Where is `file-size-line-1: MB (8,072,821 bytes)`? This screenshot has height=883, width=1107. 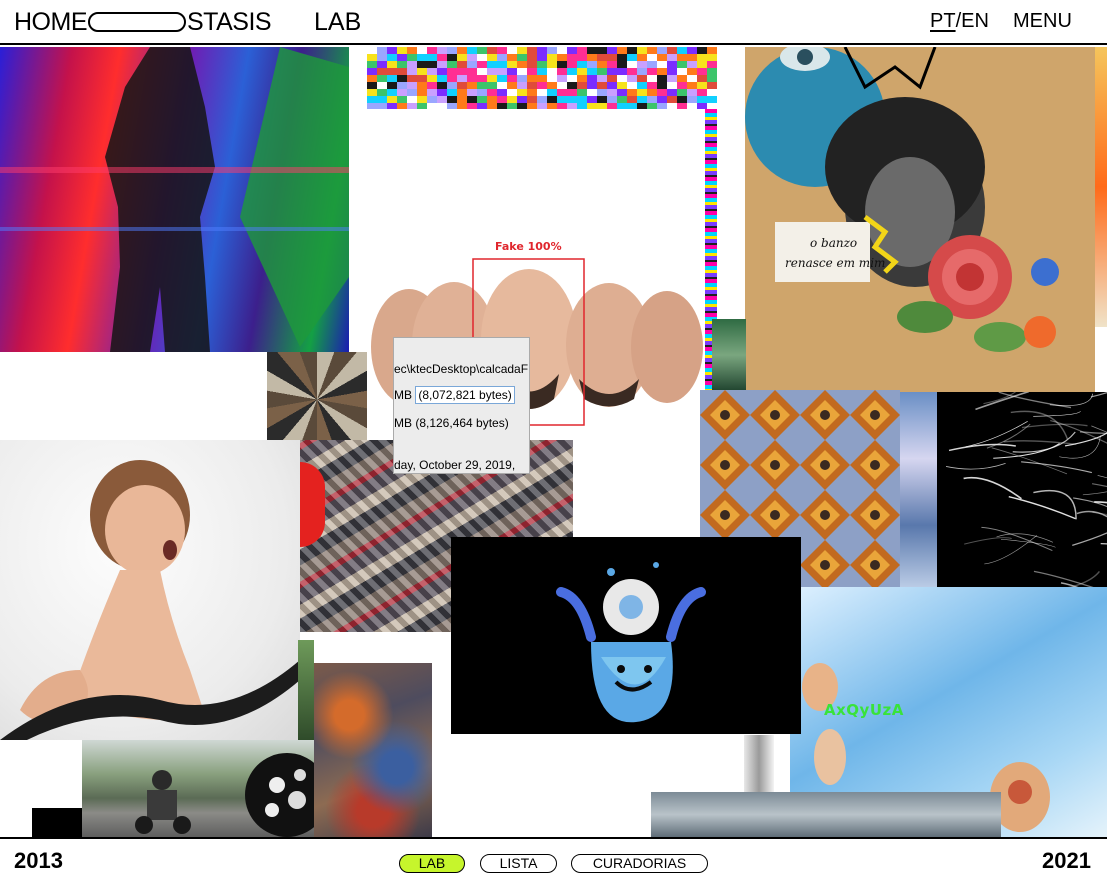 file-size-line-1: MB (8,072,821 bytes) is located at coordinates (454, 395).